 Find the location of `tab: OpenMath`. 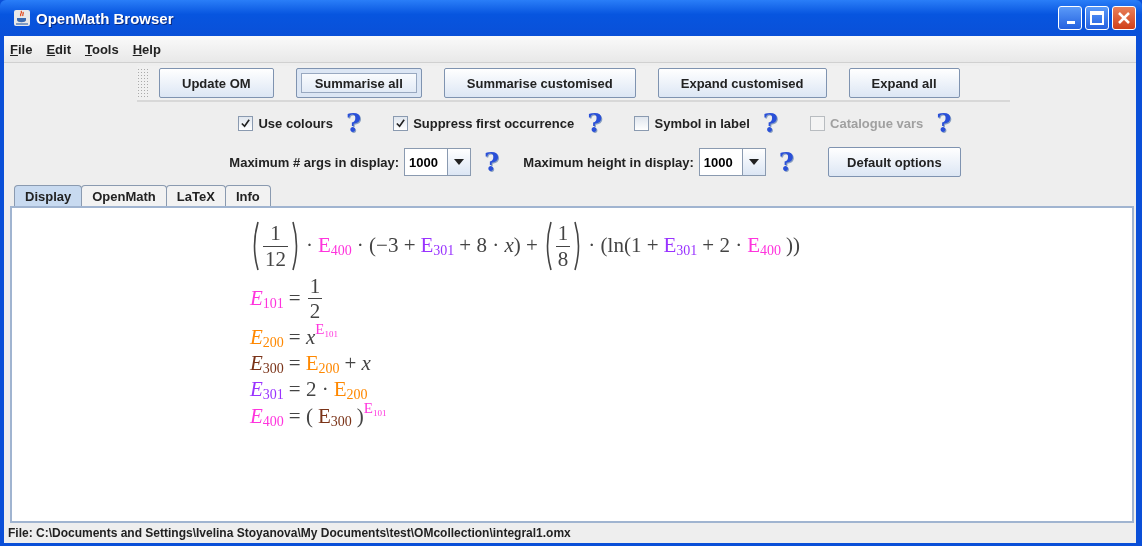

tab: OpenMath is located at coordinates (124, 195).